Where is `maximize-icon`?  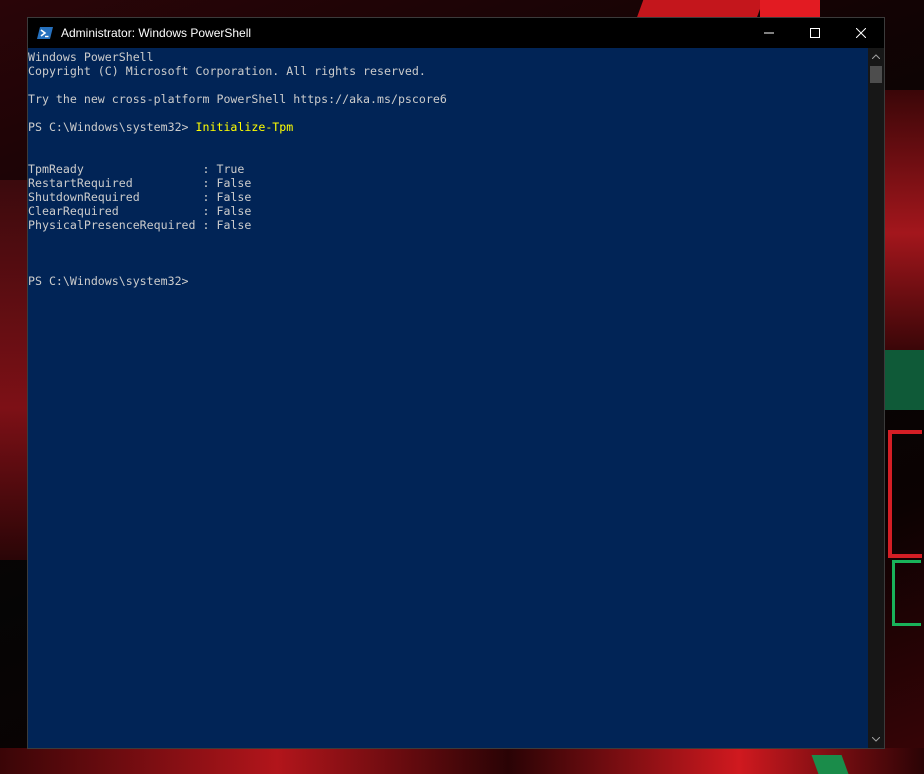
maximize-icon is located at coordinates (815, 33).